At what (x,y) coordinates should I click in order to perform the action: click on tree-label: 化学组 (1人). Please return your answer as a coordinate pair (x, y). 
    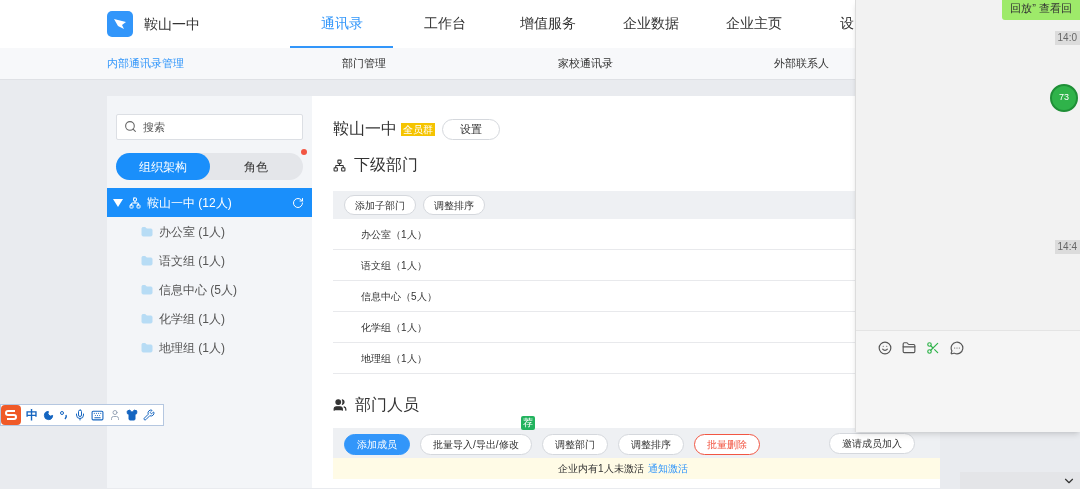
    Looking at the image, I should click on (192, 319).